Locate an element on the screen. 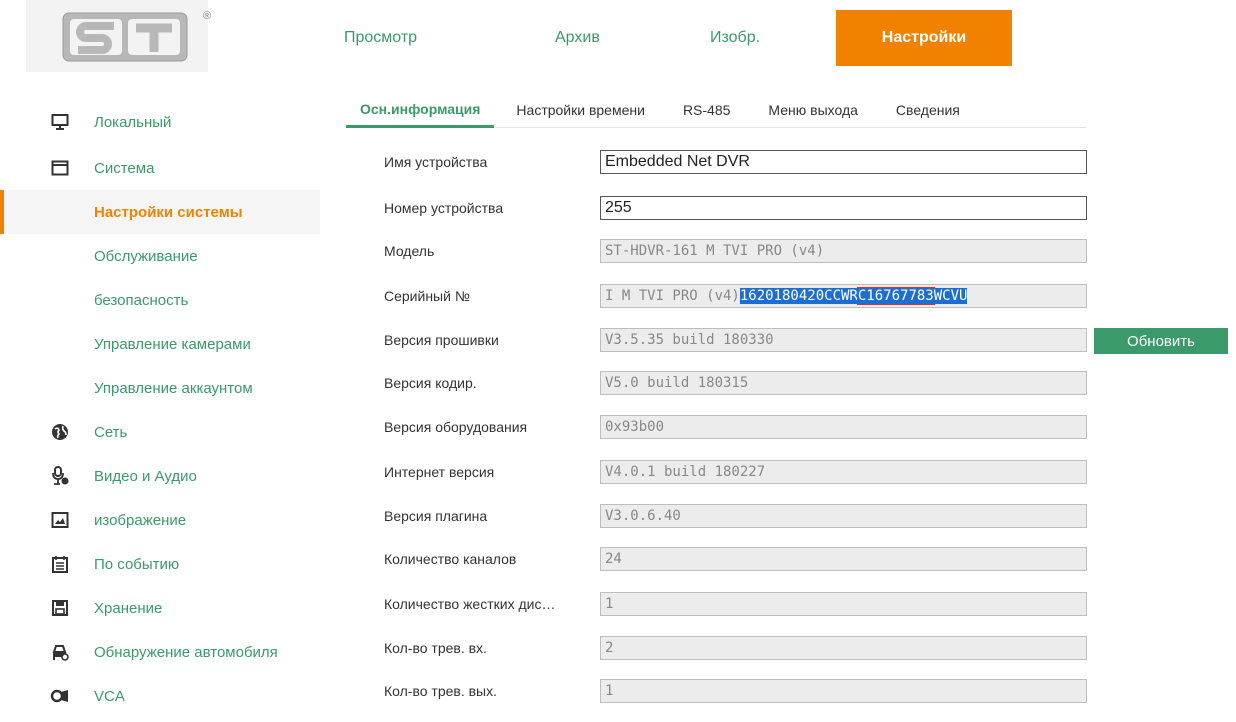 The height and width of the screenshot is (722, 1236). sidebar-item-label: Система is located at coordinates (124, 168).